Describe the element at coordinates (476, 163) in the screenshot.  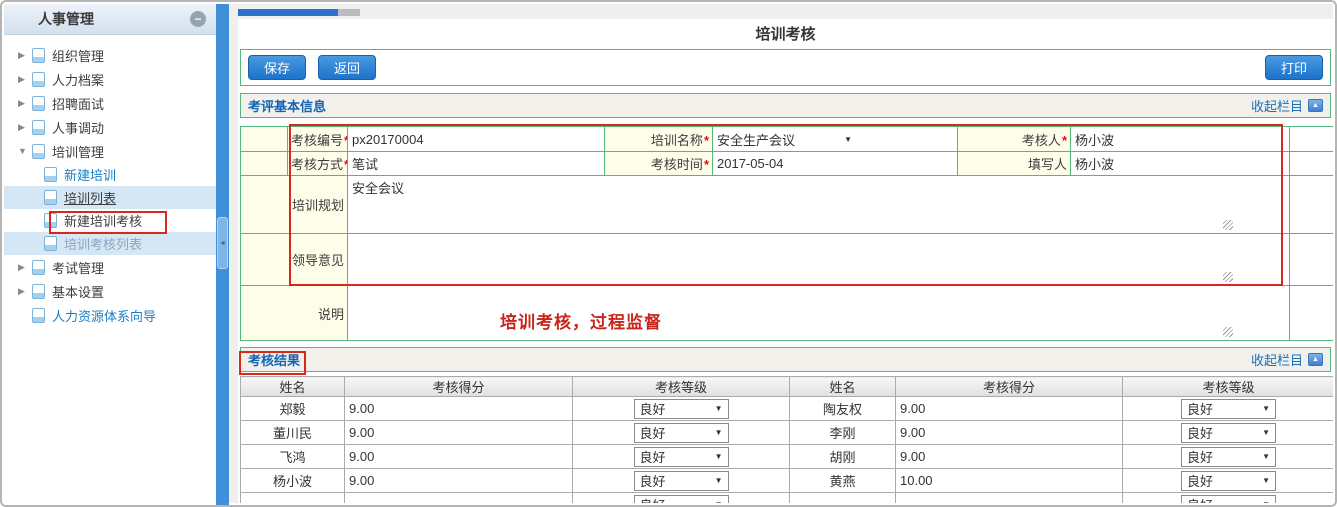
I see `exam-method-field: 笔试` at that location.